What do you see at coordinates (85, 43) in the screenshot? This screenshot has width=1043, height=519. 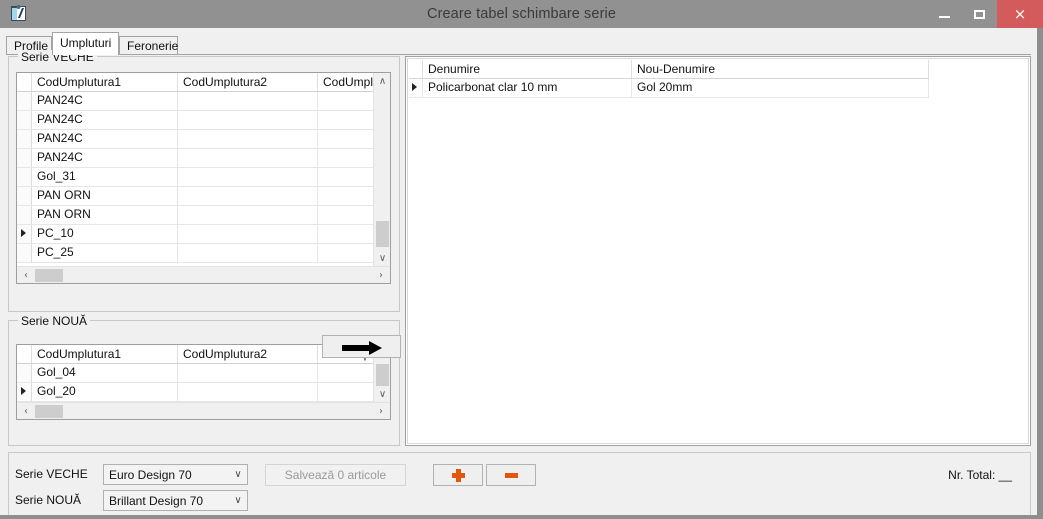 I see `tab-umpluturi: Umpluturi` at bounding box center [85, 43].